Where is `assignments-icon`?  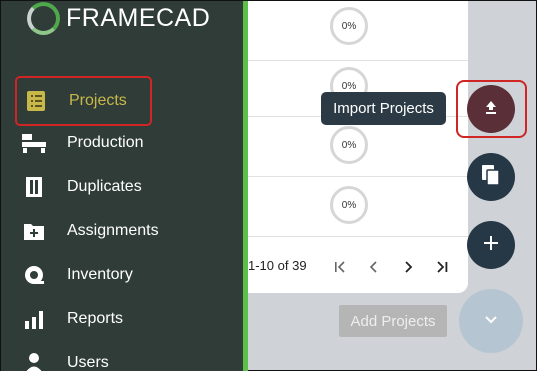 assignments-icon is located at coordinates (34, 231).